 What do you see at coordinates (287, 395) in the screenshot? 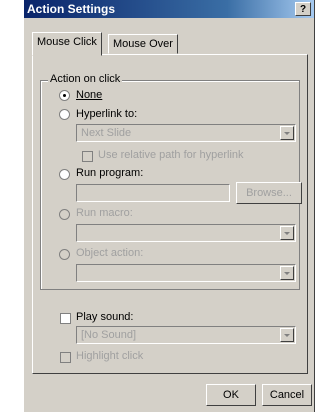
I see `cancel-button: Cancel` at bounding box center [287, 395].